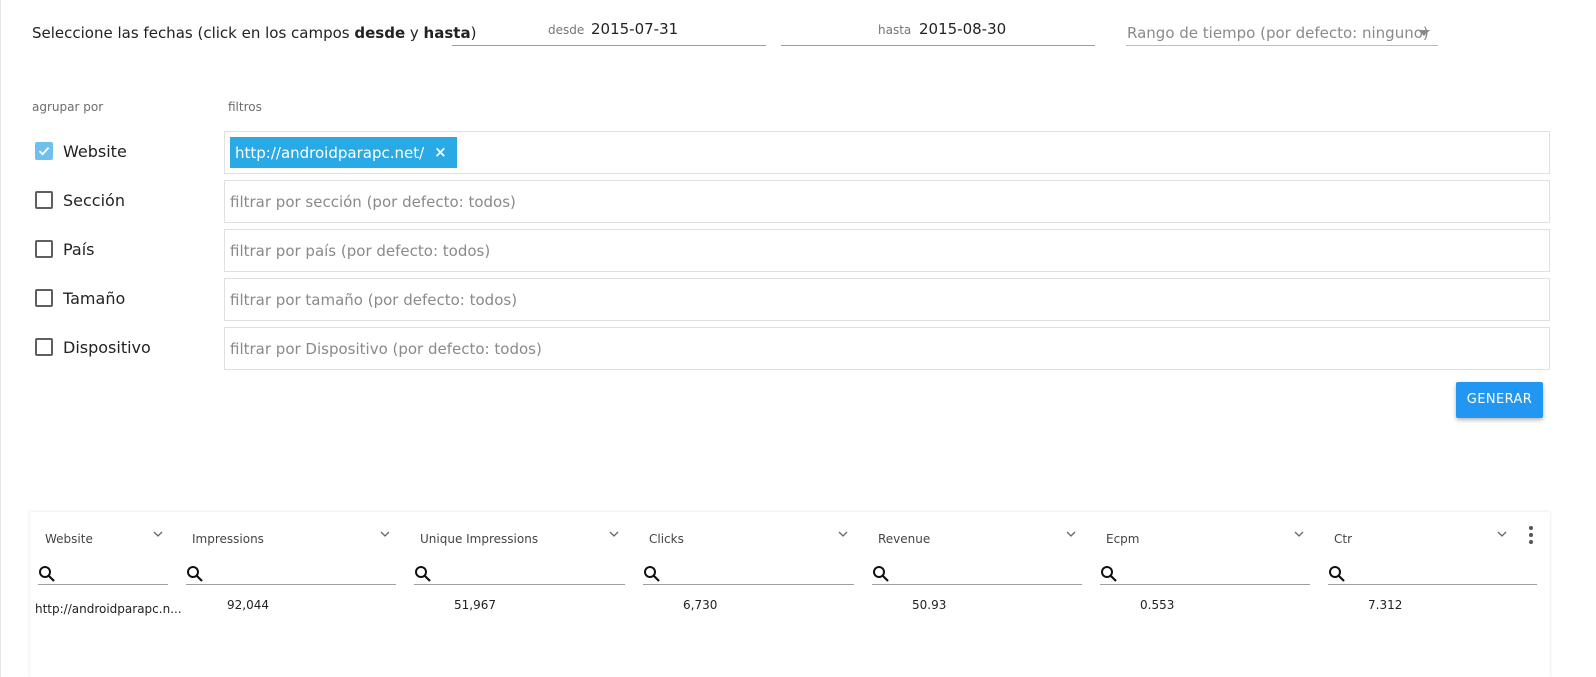 The width and height of the screenshot is (1596, 677). Describe the element at coordinates (107, 347) in the screenshot. I see `device-label: Dispositivo` at that location.